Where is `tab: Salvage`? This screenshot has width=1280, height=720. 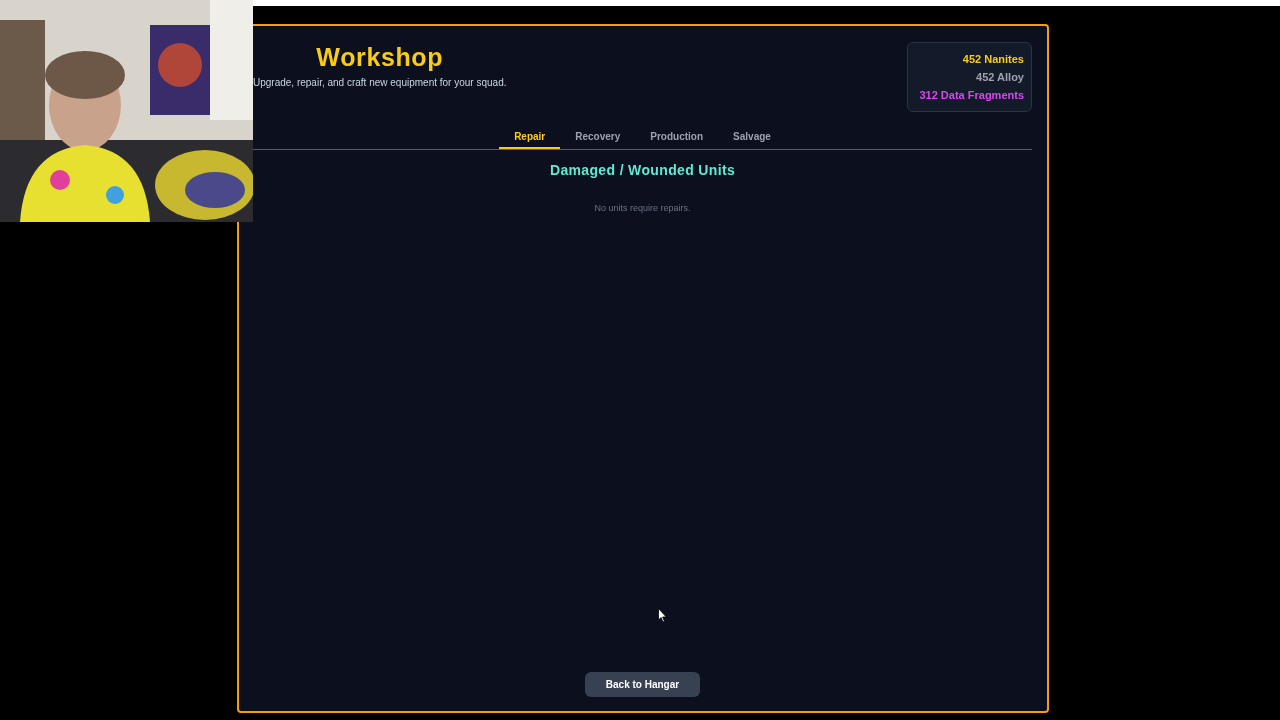 tab: Salvage is located at coordinates (752, 137).